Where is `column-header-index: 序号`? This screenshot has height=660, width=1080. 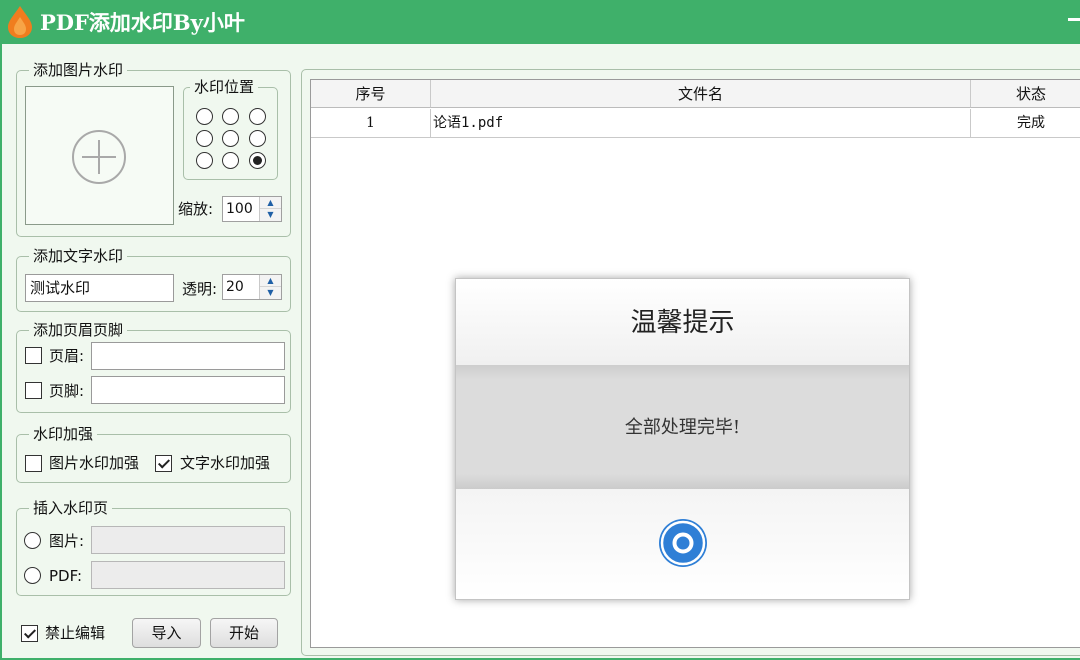 column-header-index: 序号 is located at coordinates (371, 94).